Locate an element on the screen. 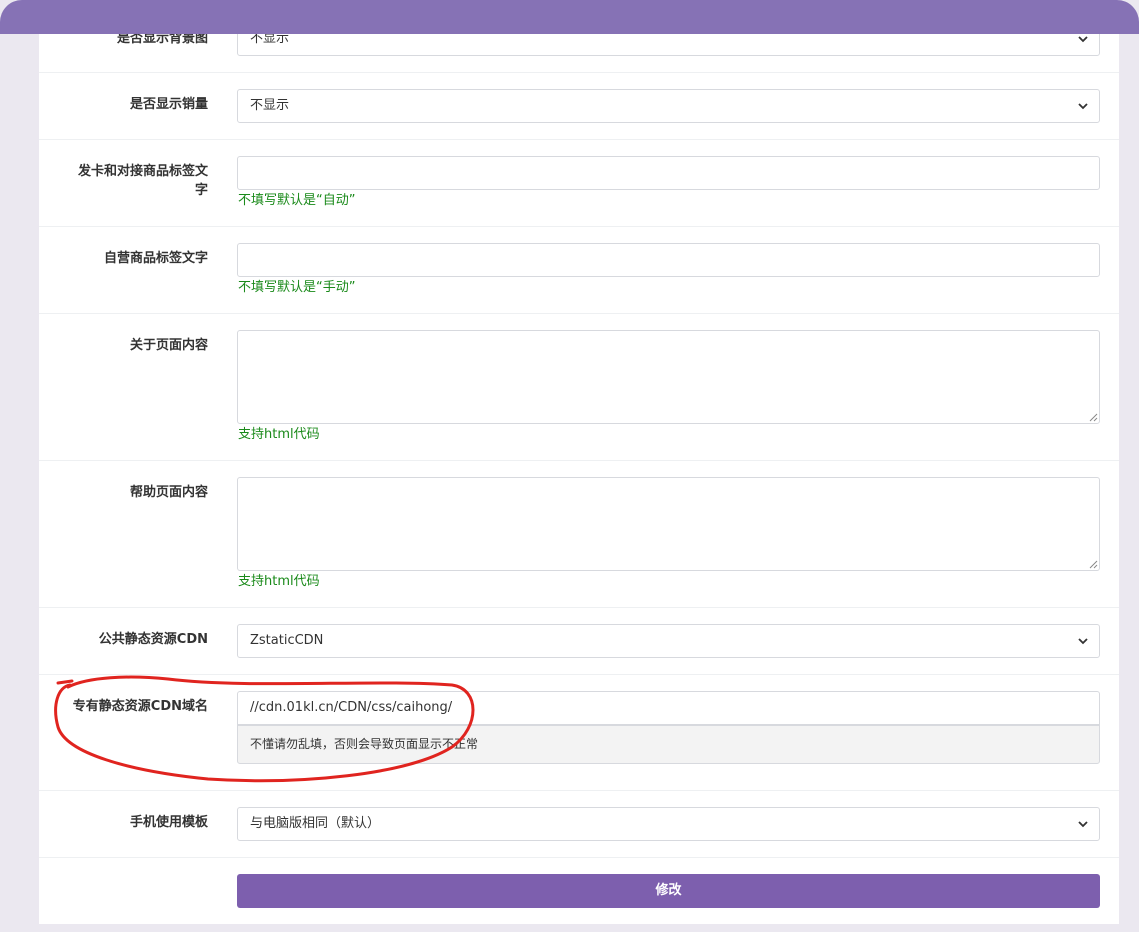 The height and width of the screenshot is (932, 1139). about-content-label: 关于页面内容 is located at coordinates (168, 345).